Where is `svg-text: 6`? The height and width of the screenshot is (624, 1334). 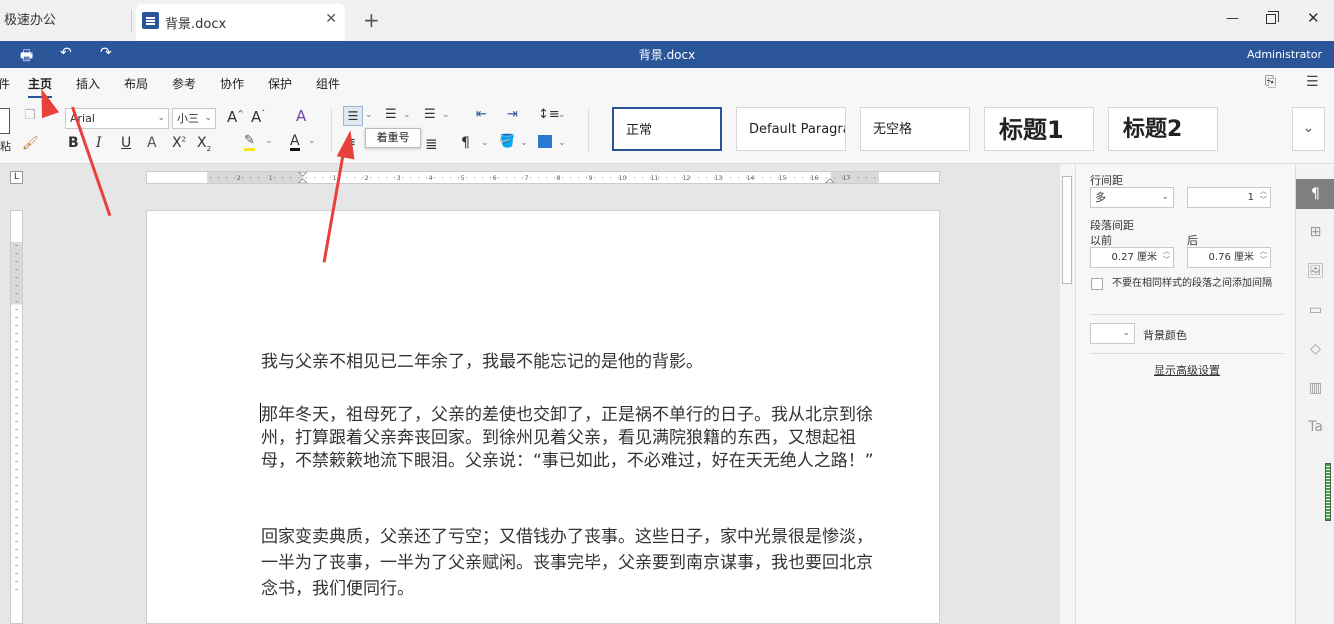 svg-text: 6 is located at coordinates (495, 179).